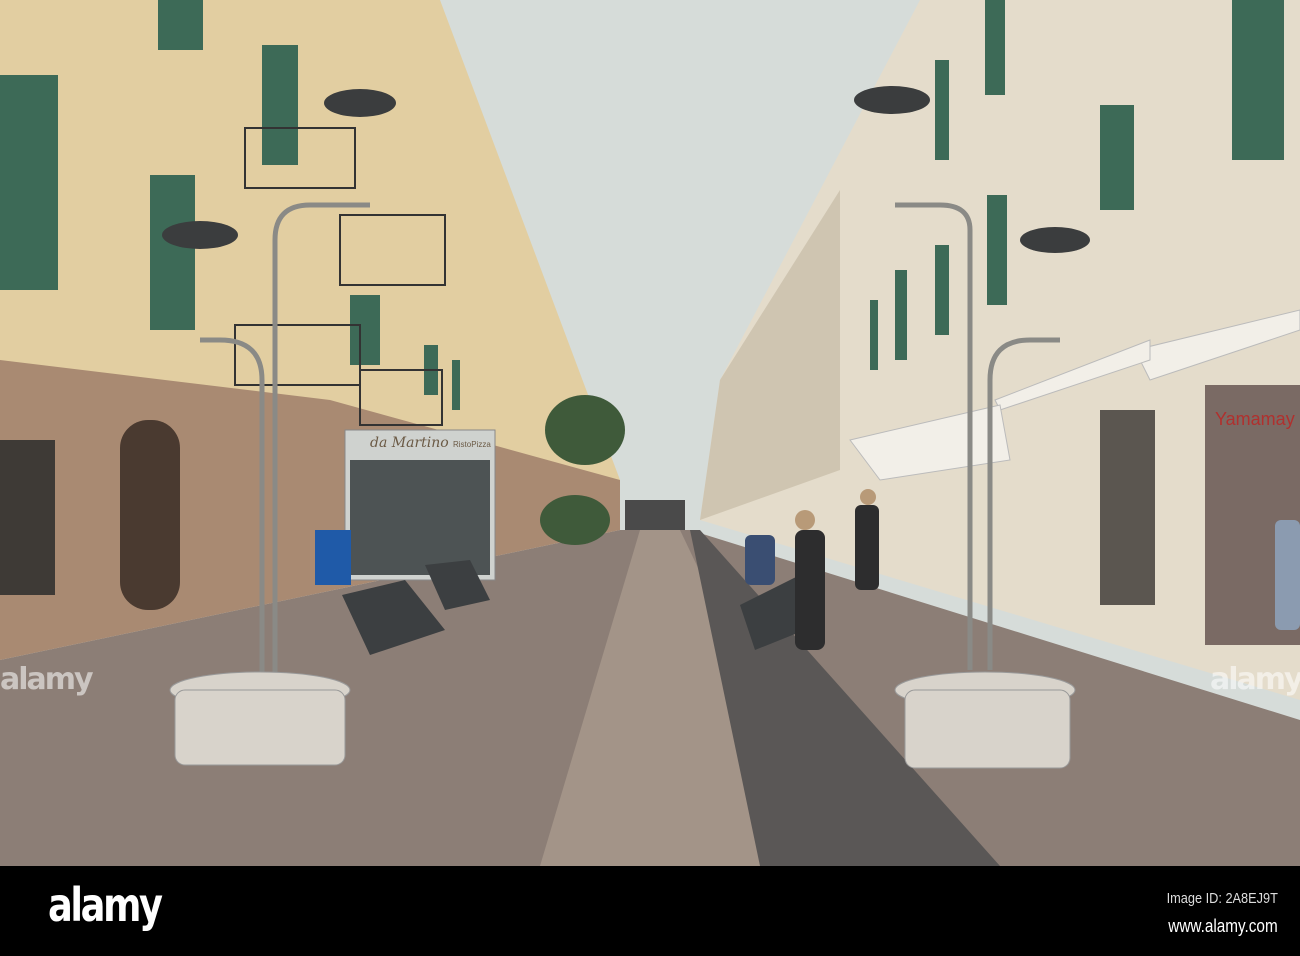 Image resolution: width=1300 pixels, height=956 pixels. What do you see at coordinates (1222, 898) in the screenshot?
I see `image-id: Image ID: 2A8EJ9T` at bounding box center [1222, 898].